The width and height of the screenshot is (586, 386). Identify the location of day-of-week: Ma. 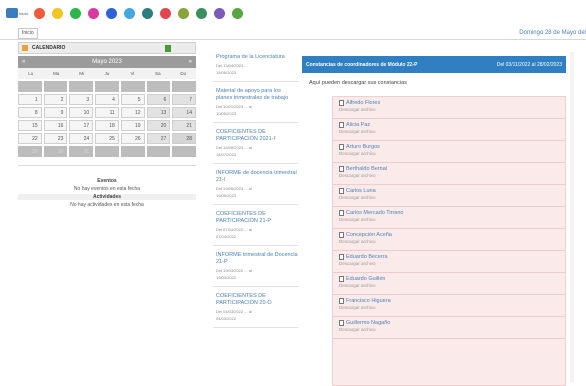
(56, 73).